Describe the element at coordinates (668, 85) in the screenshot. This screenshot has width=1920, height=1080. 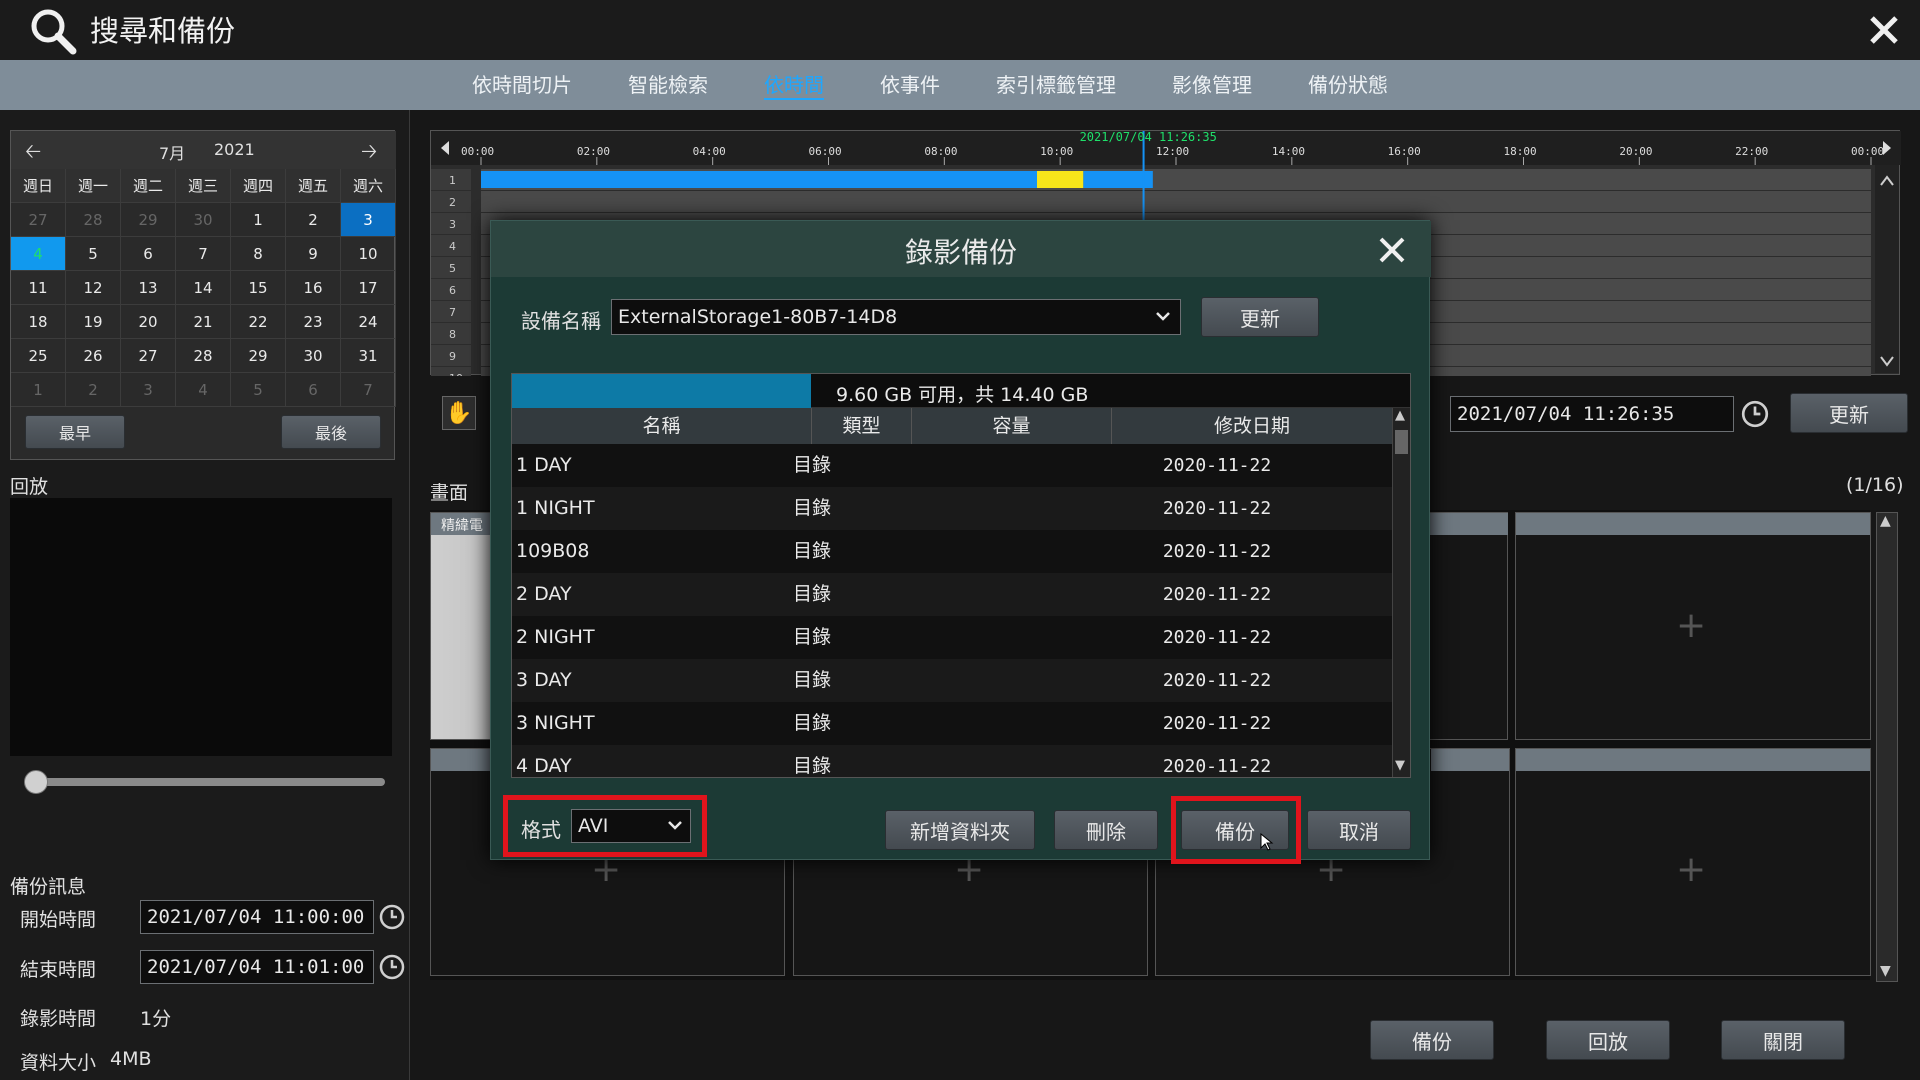
I see `tab-smart-search: 智能檢索` at that location.